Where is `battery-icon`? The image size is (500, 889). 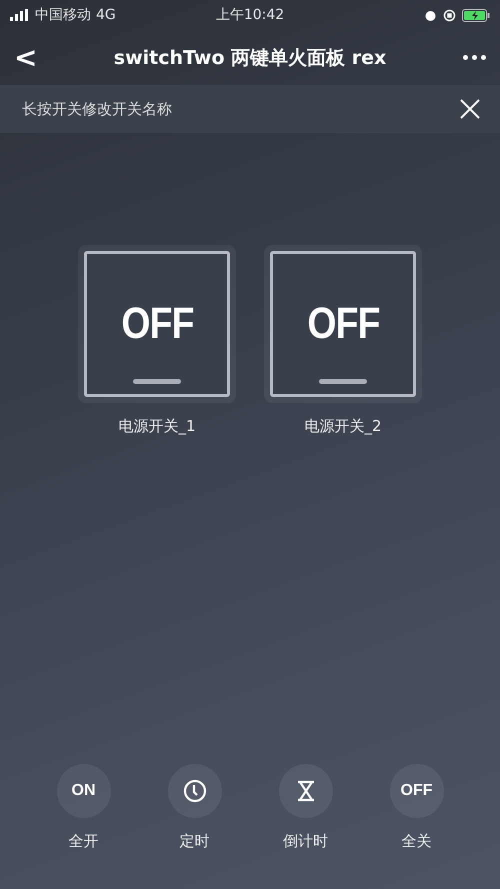
battery-icon is located at coordinates (476, 15).